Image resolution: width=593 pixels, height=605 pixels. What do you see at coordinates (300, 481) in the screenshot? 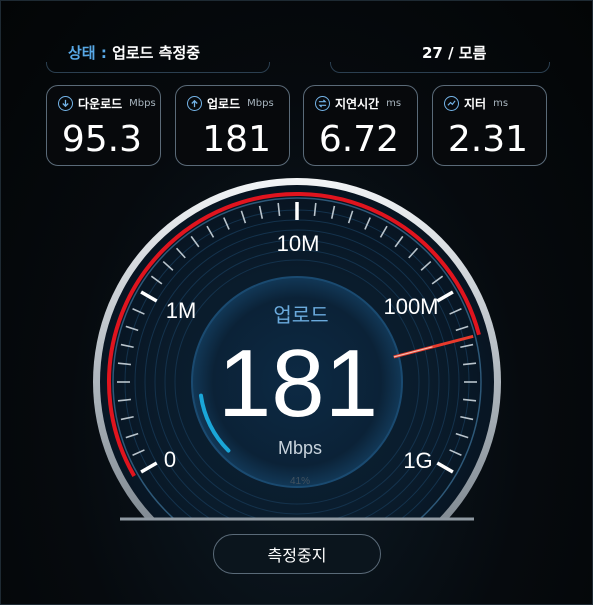
I see `gauge-progress-label: 41%` at bounding box center [300, 481].